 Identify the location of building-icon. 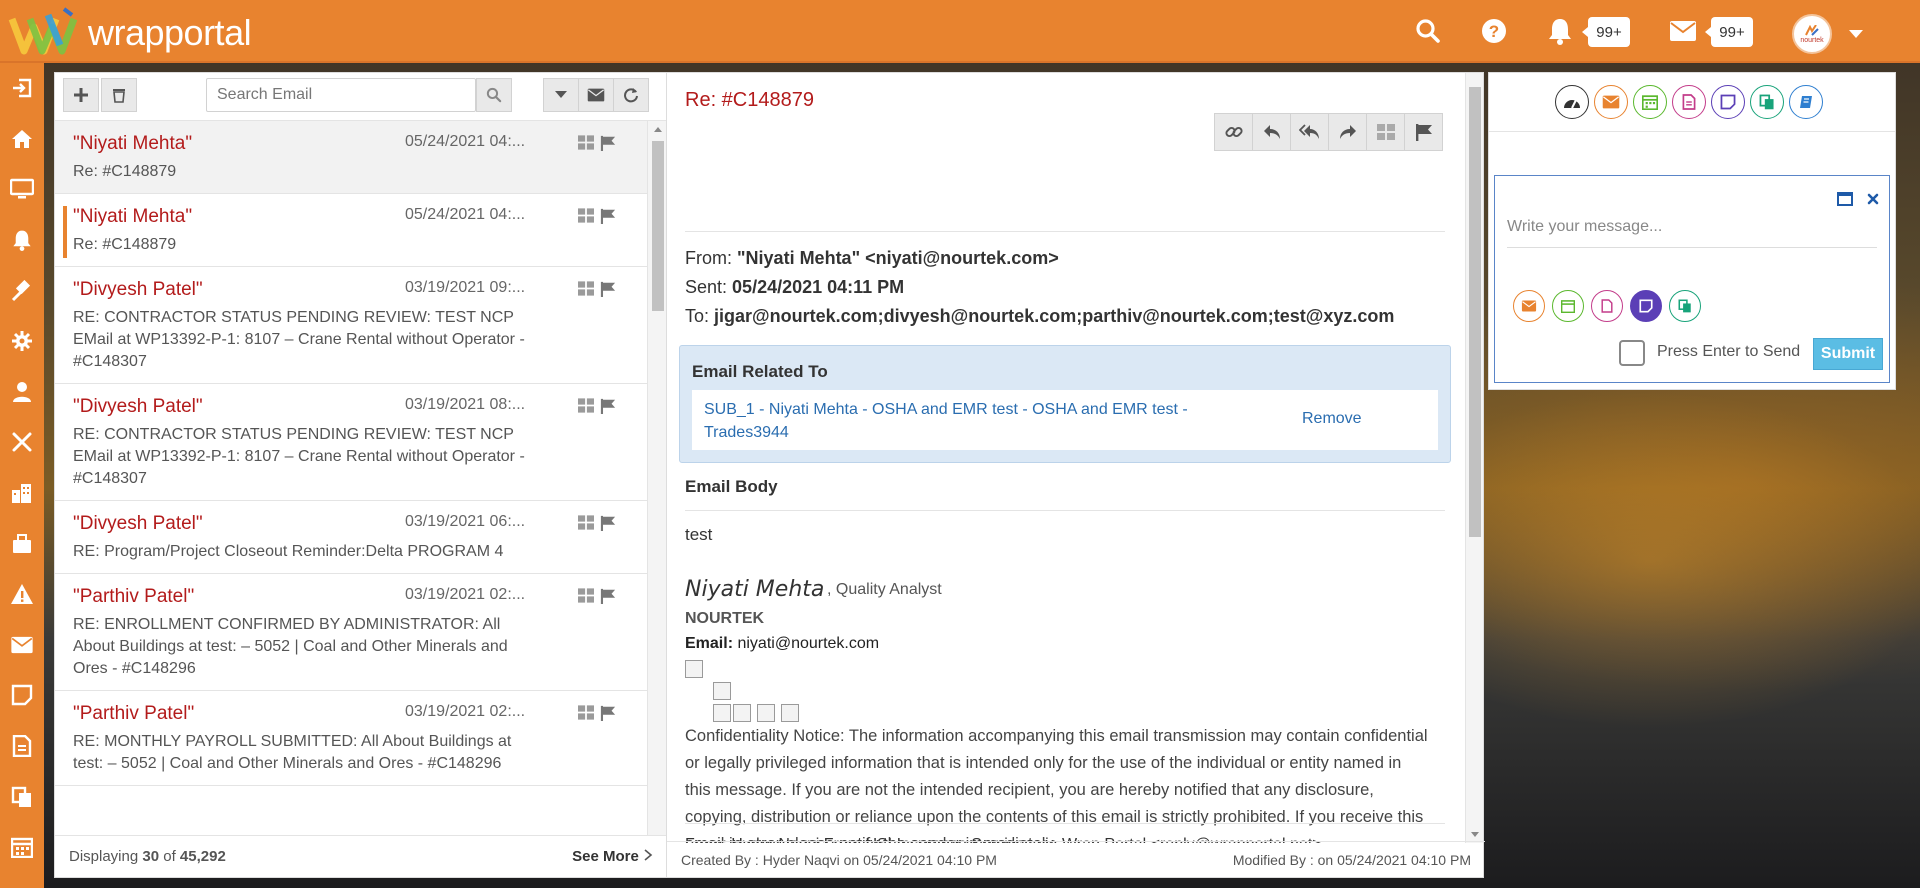
(22, 493).